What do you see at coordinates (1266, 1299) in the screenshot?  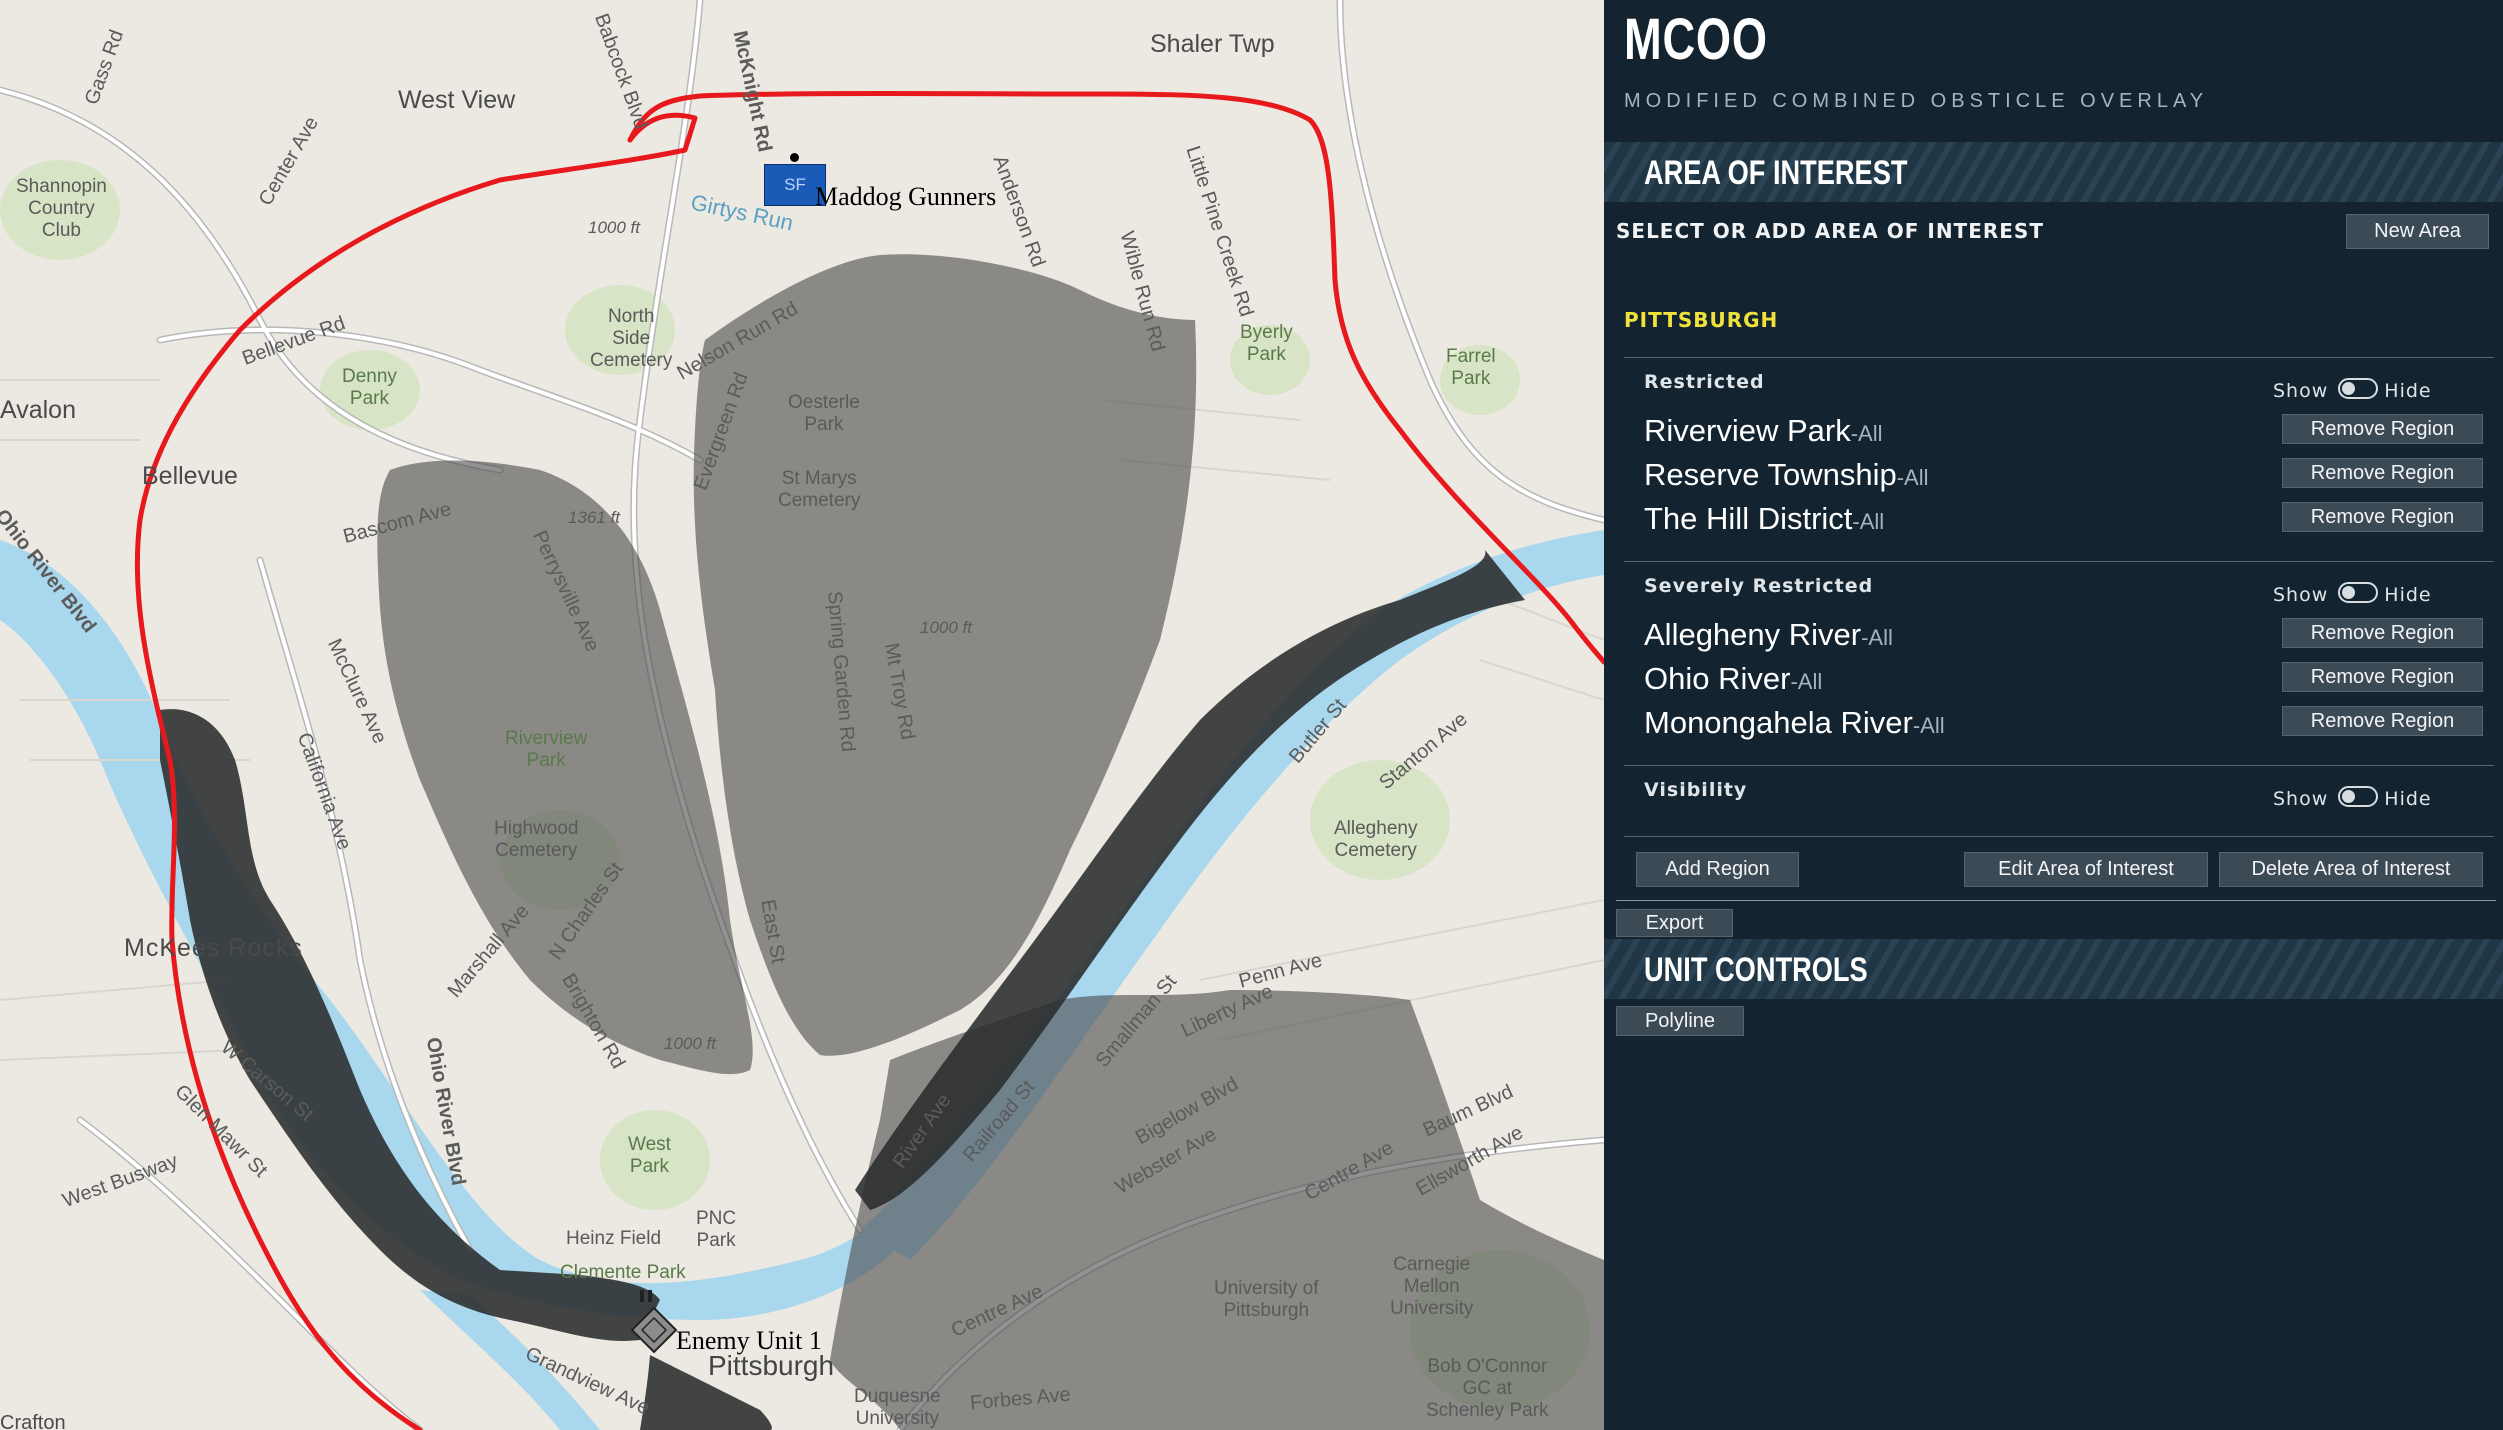 I see `map-label-upitt: University of Pittsburgh` at bounding box center [1266, 1299].